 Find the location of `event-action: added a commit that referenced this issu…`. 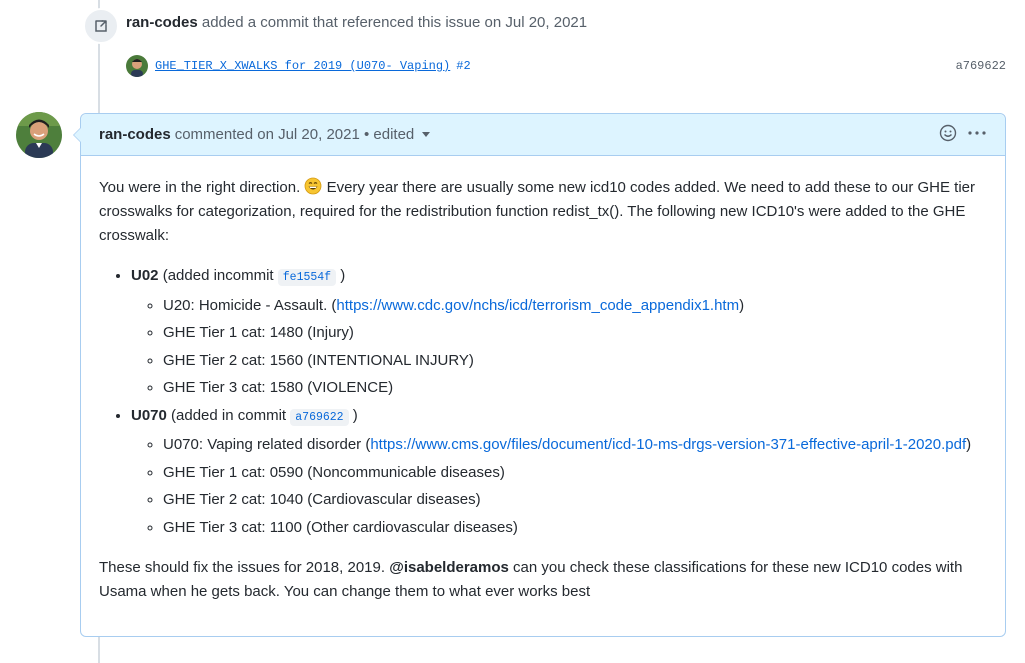

event-action: added a commit that referenced this issu… is located at coordinates (394, 22).